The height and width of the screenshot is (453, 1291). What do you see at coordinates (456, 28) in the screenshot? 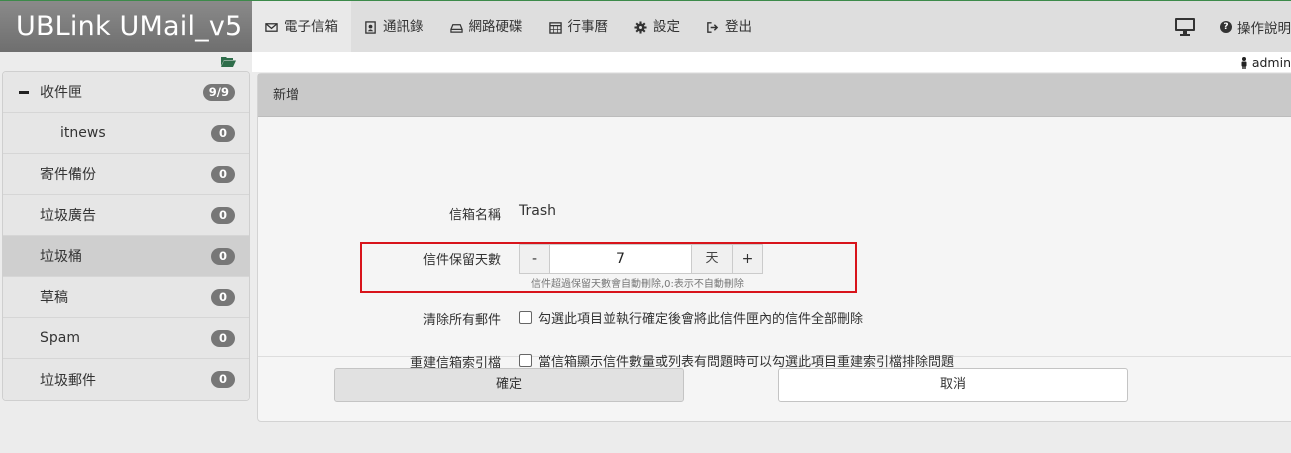
I see `drive-icon` at bounding box center [456, 28].